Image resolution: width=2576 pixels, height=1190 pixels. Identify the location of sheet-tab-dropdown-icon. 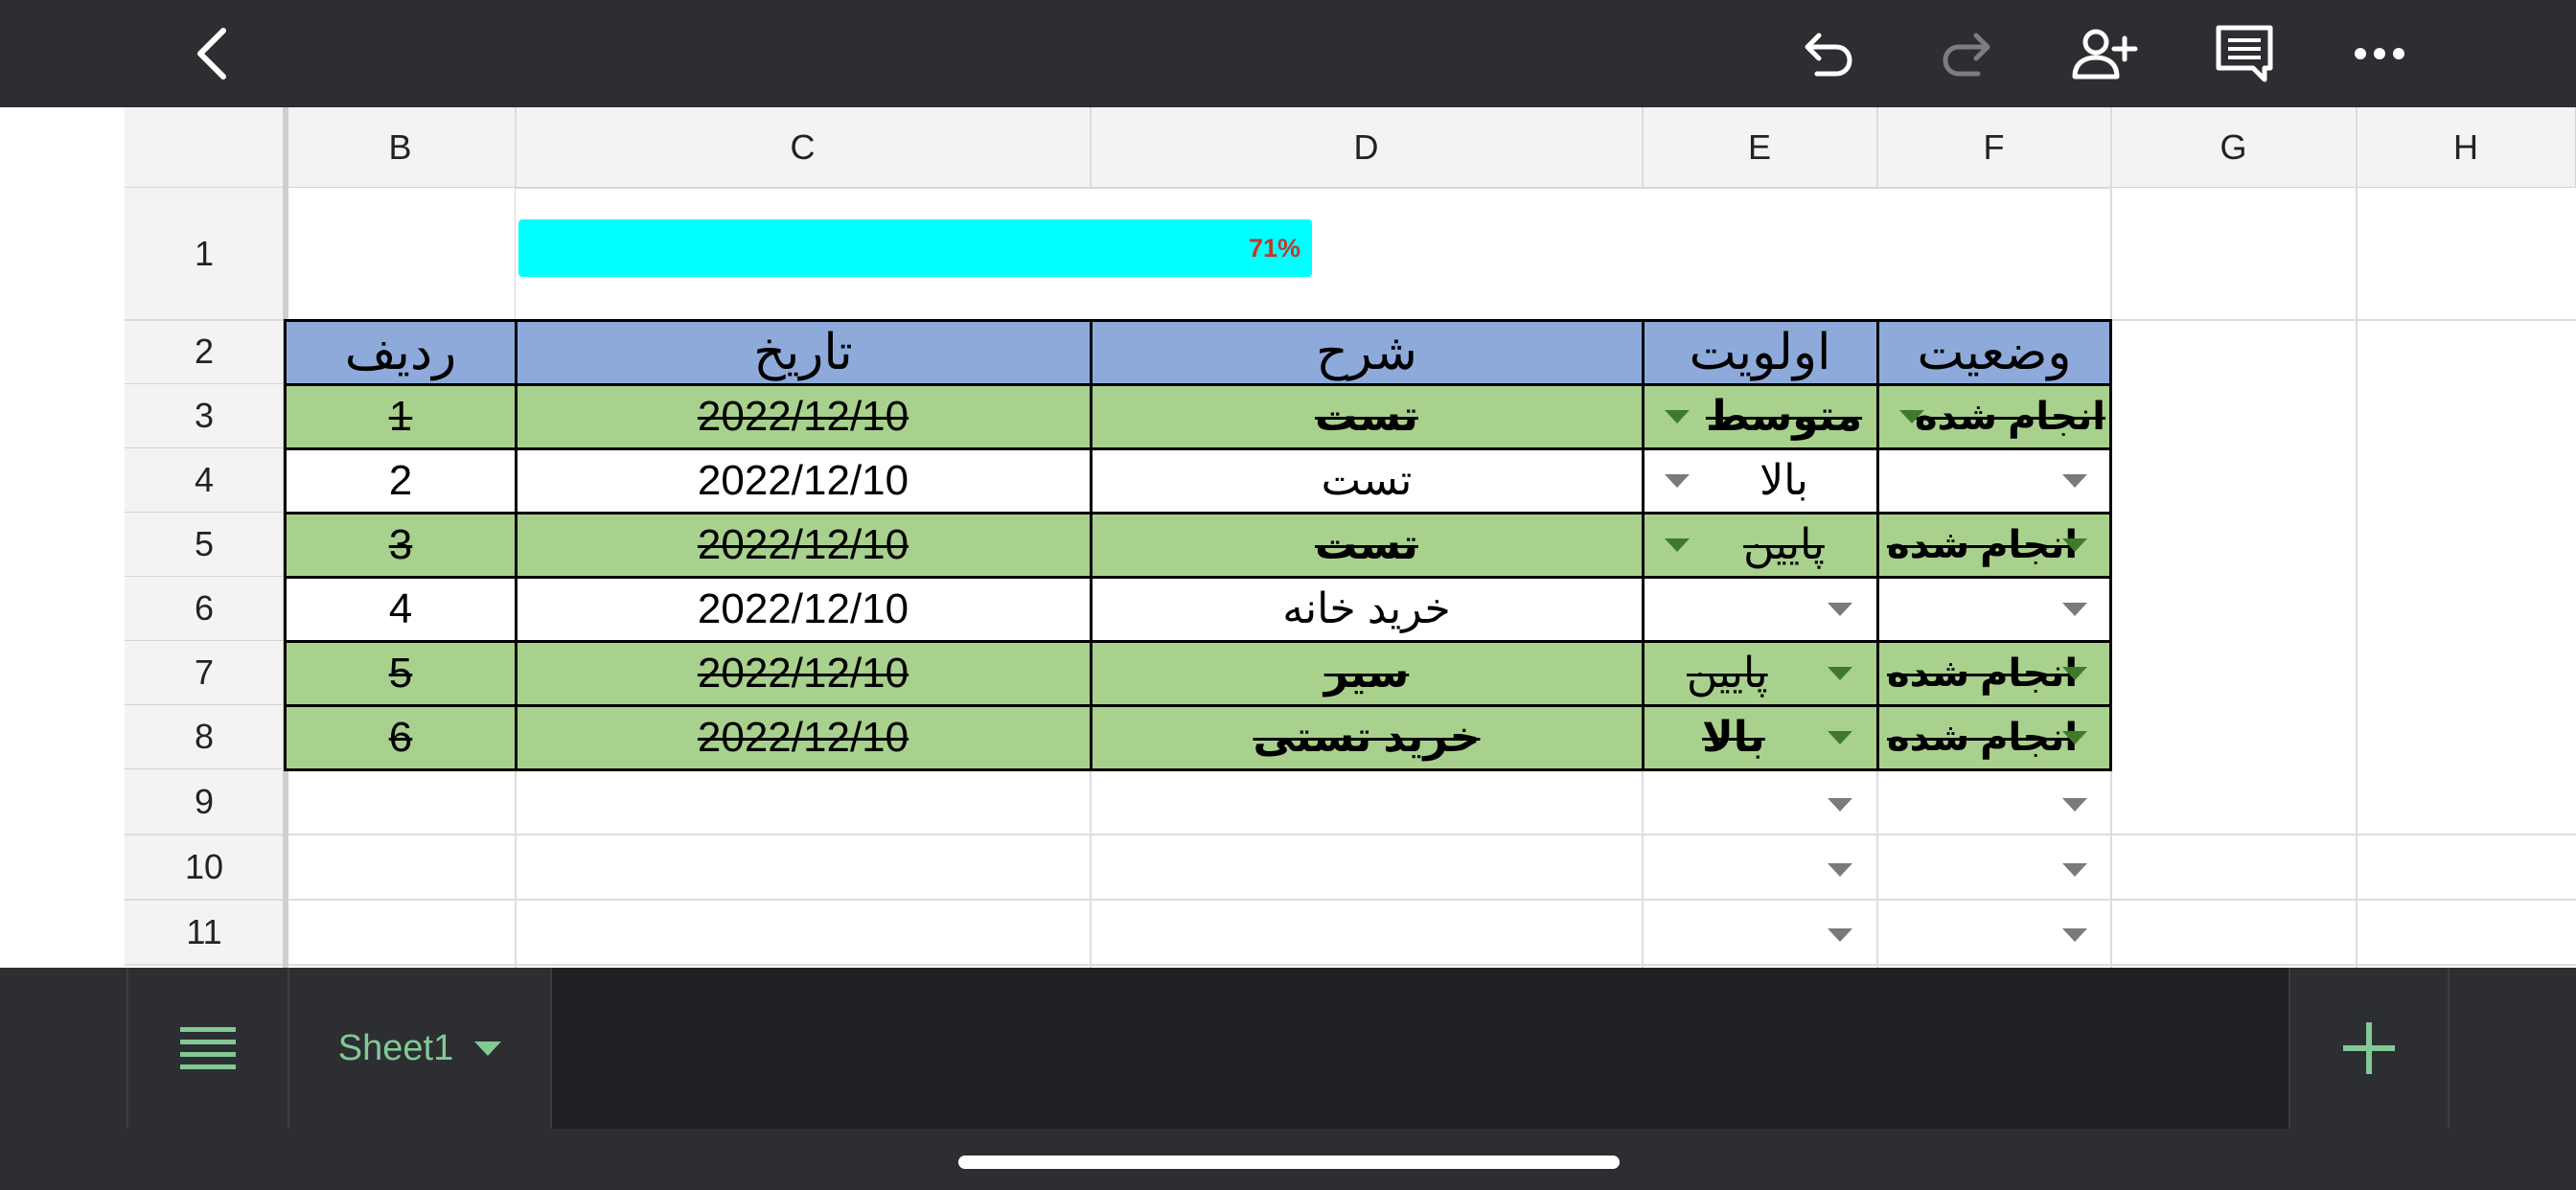
(488, 1048).